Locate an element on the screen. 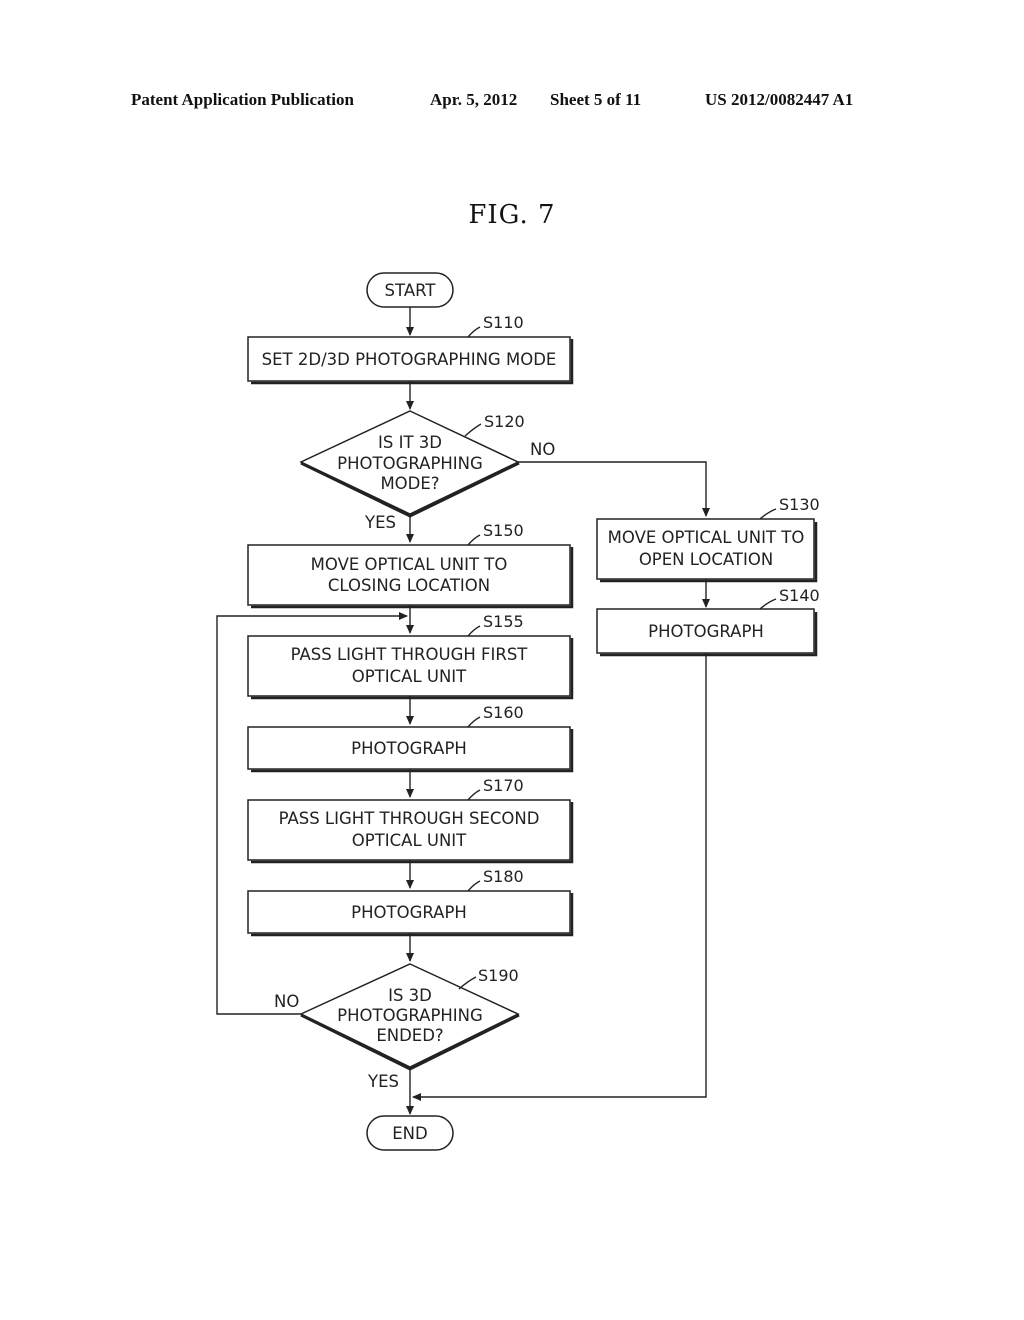 The image size is (1024, 1320). step-s140: PHOTOGRAPH S140 is located at coordinates (708, 621).